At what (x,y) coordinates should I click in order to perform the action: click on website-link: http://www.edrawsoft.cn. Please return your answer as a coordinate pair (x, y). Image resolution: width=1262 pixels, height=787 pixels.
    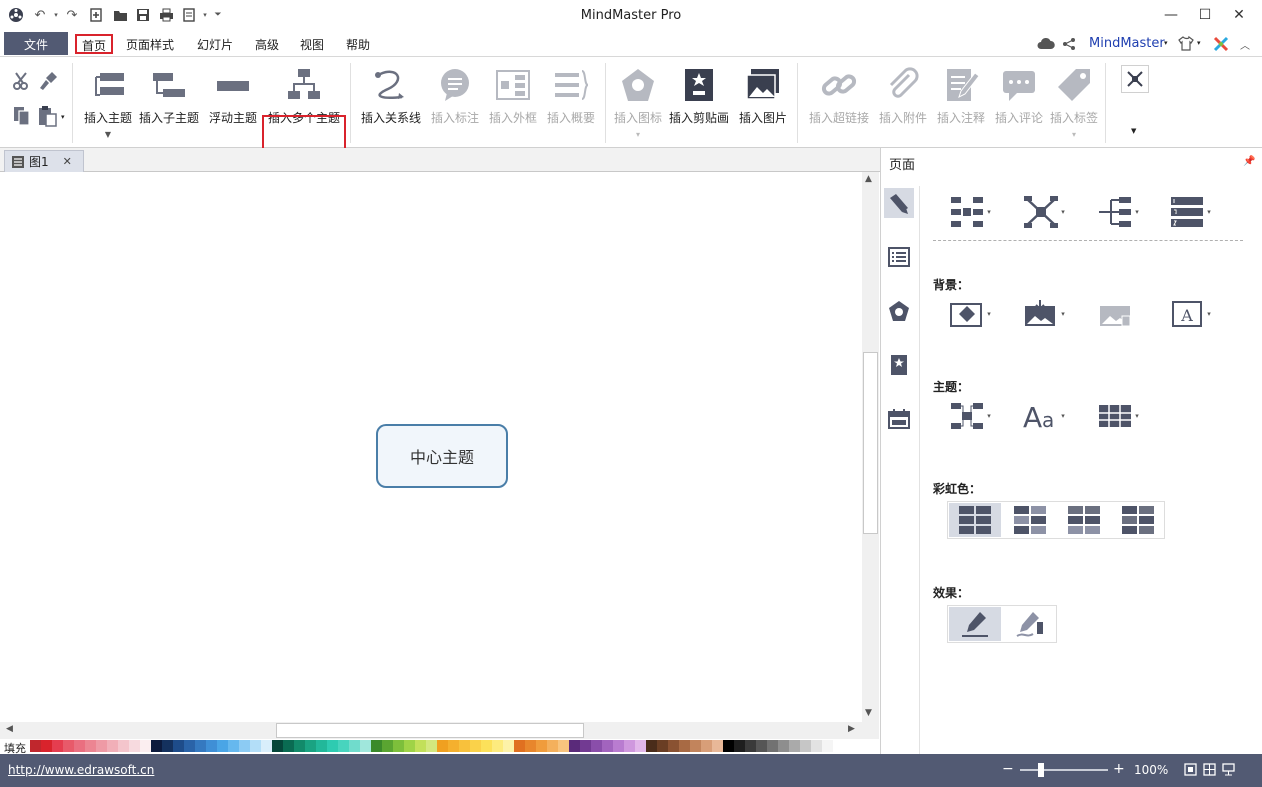
    Looking at the image, I should click on (81, 770).